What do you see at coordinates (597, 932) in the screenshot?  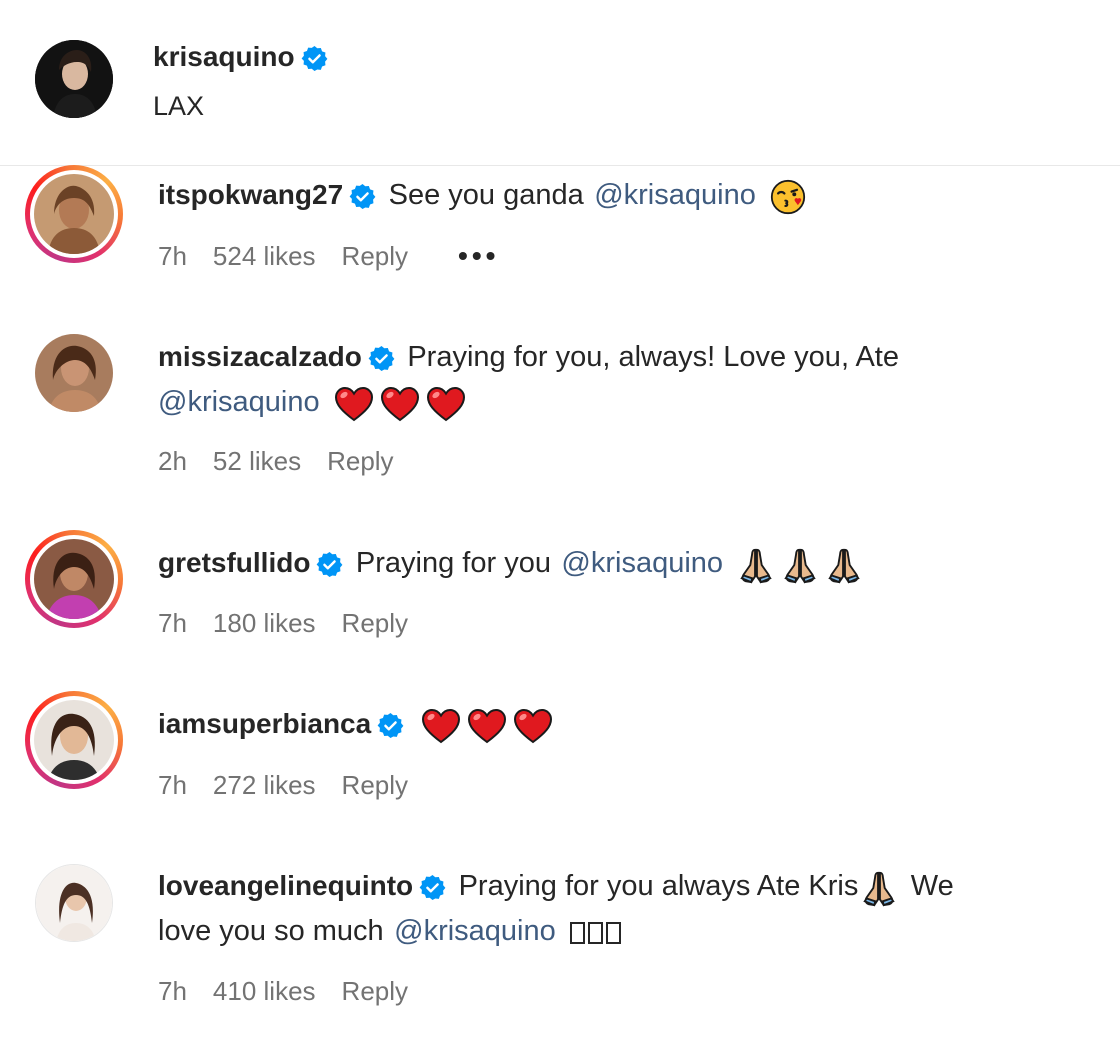 I see `unsupported-glyph-icon` at bounding box center [597, 932].